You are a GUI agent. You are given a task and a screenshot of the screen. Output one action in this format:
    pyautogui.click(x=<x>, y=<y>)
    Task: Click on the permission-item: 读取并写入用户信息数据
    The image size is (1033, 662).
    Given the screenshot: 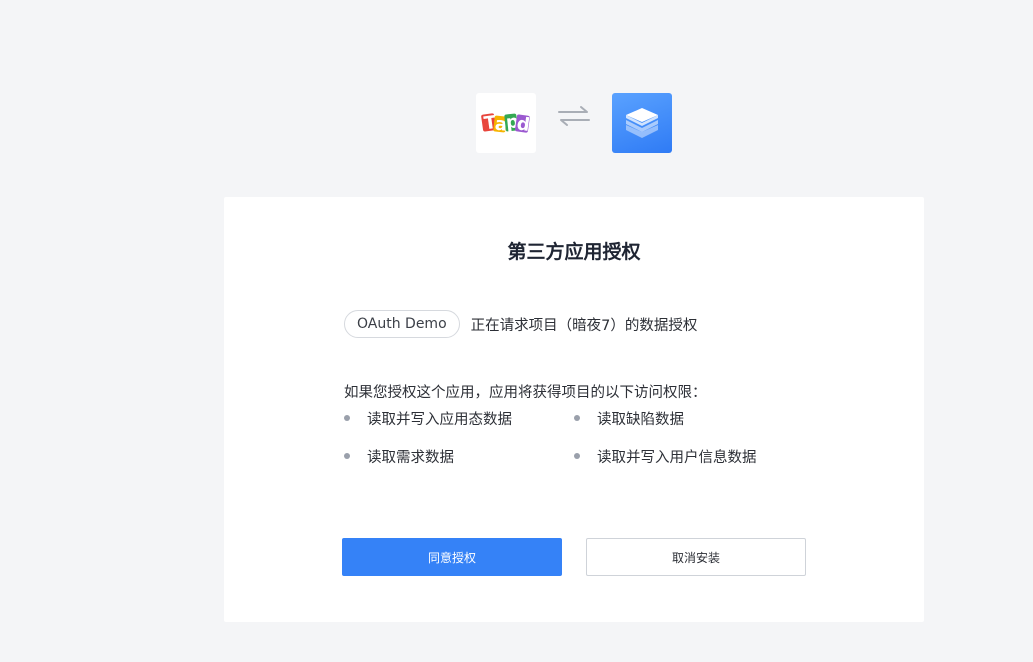 What is the action you would take?
    pyautogui.click(x=689, y=456)
    